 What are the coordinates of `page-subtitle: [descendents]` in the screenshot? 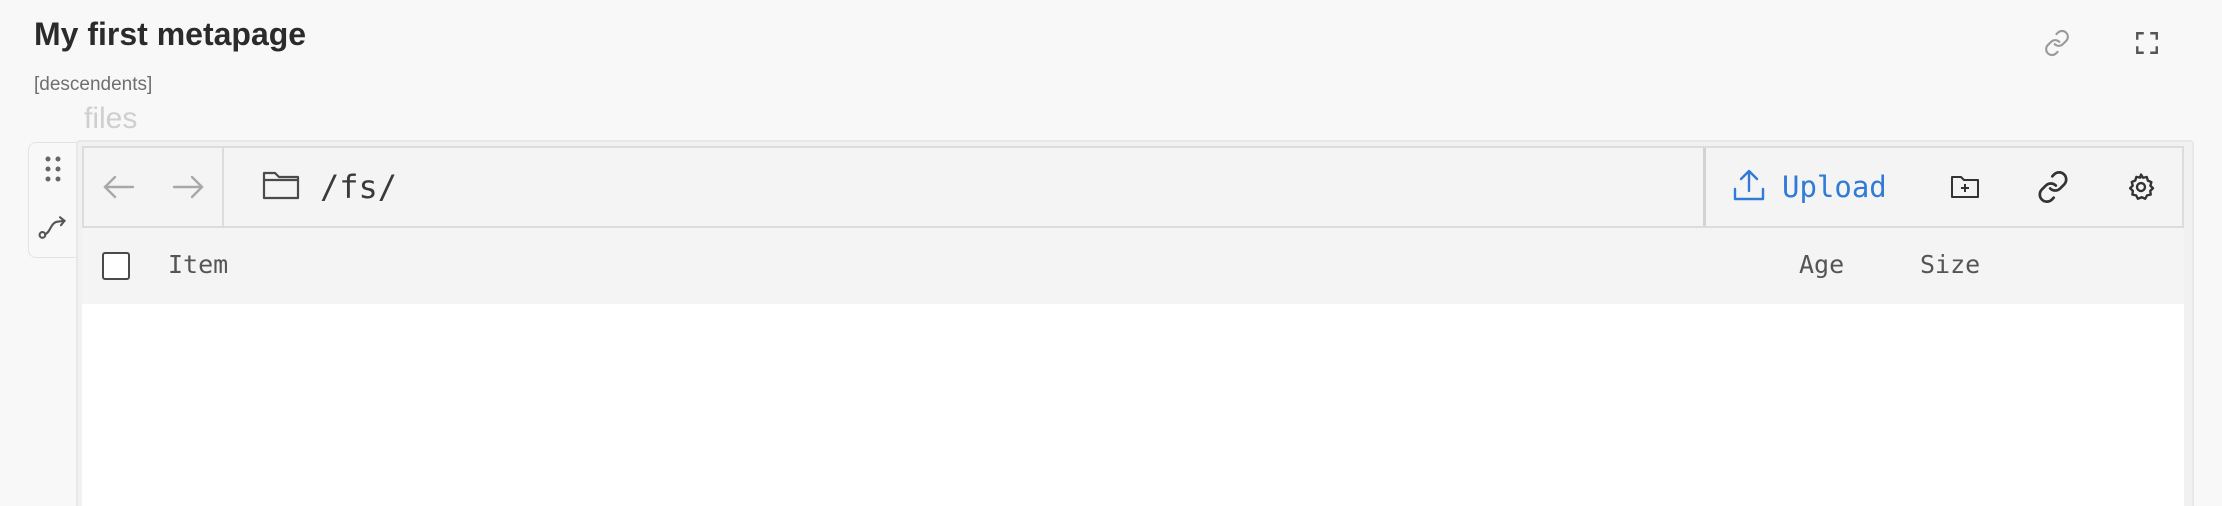 It's located at (93, 84).